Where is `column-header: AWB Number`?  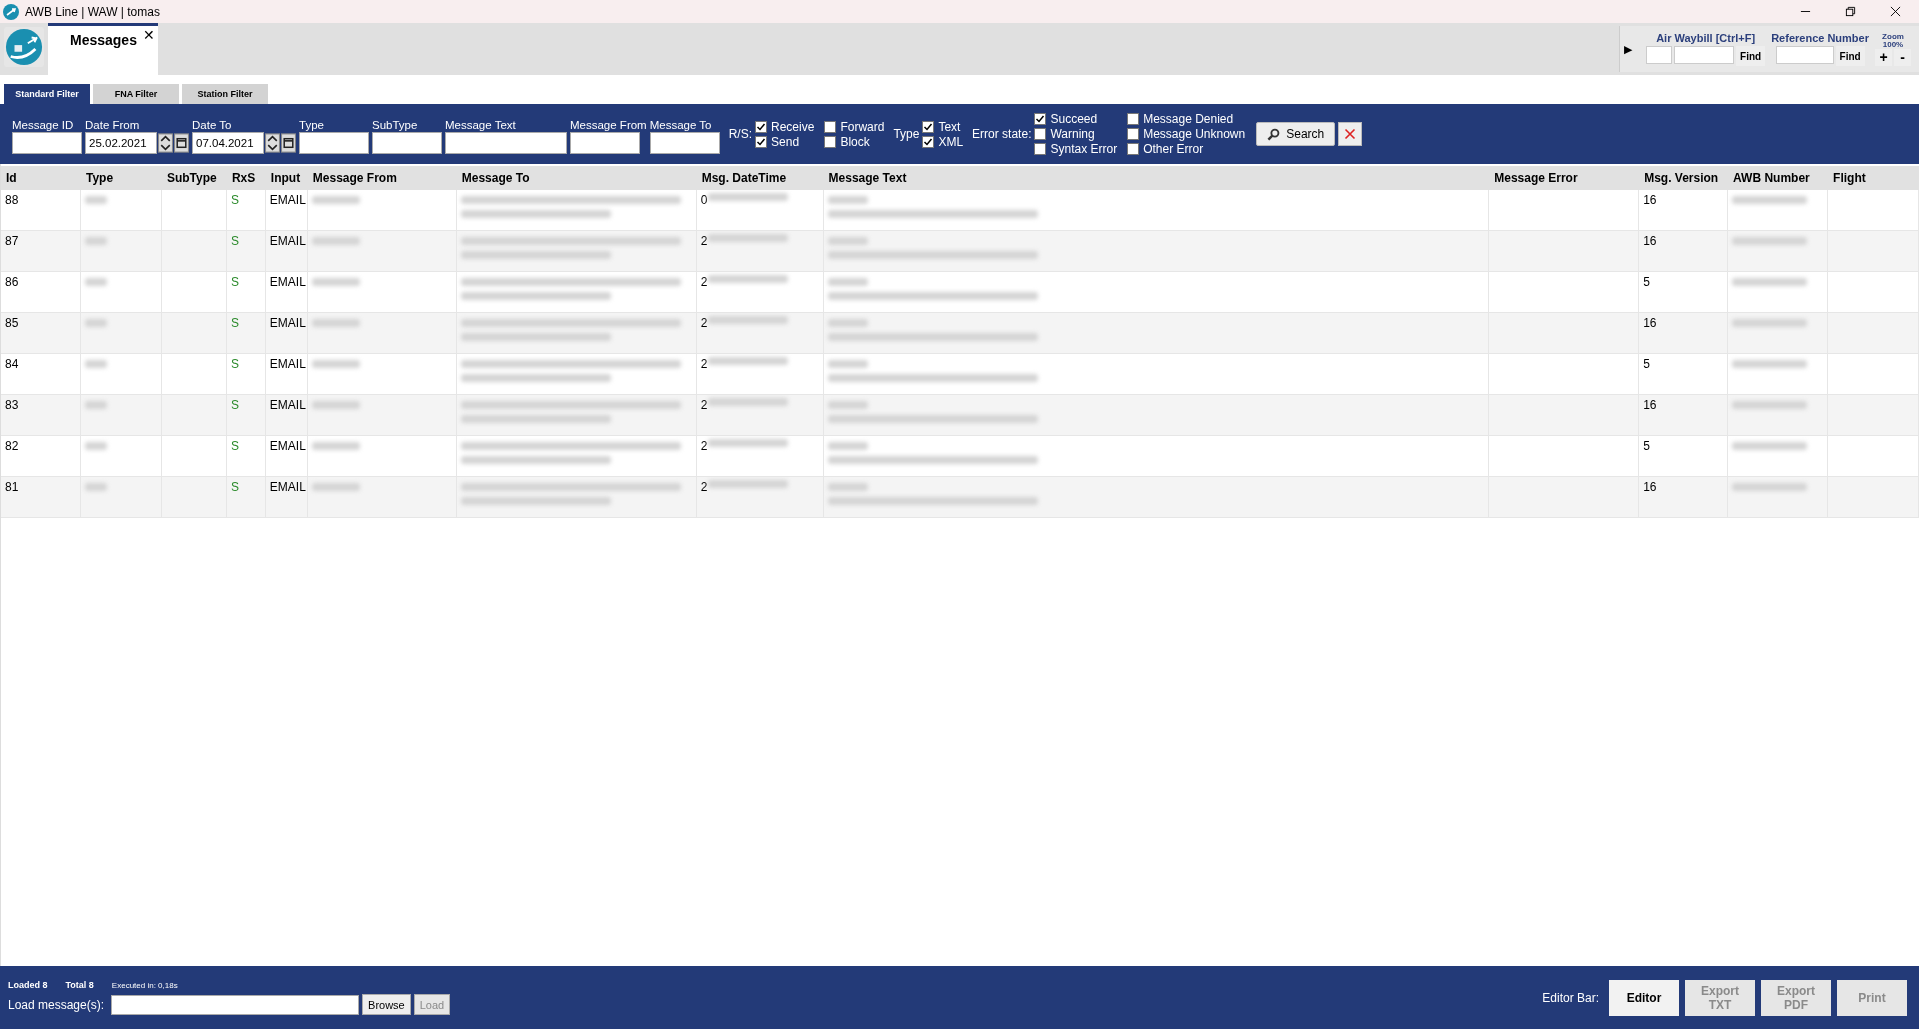 column-header: AWB Number is located at coordinates (1778, 178).